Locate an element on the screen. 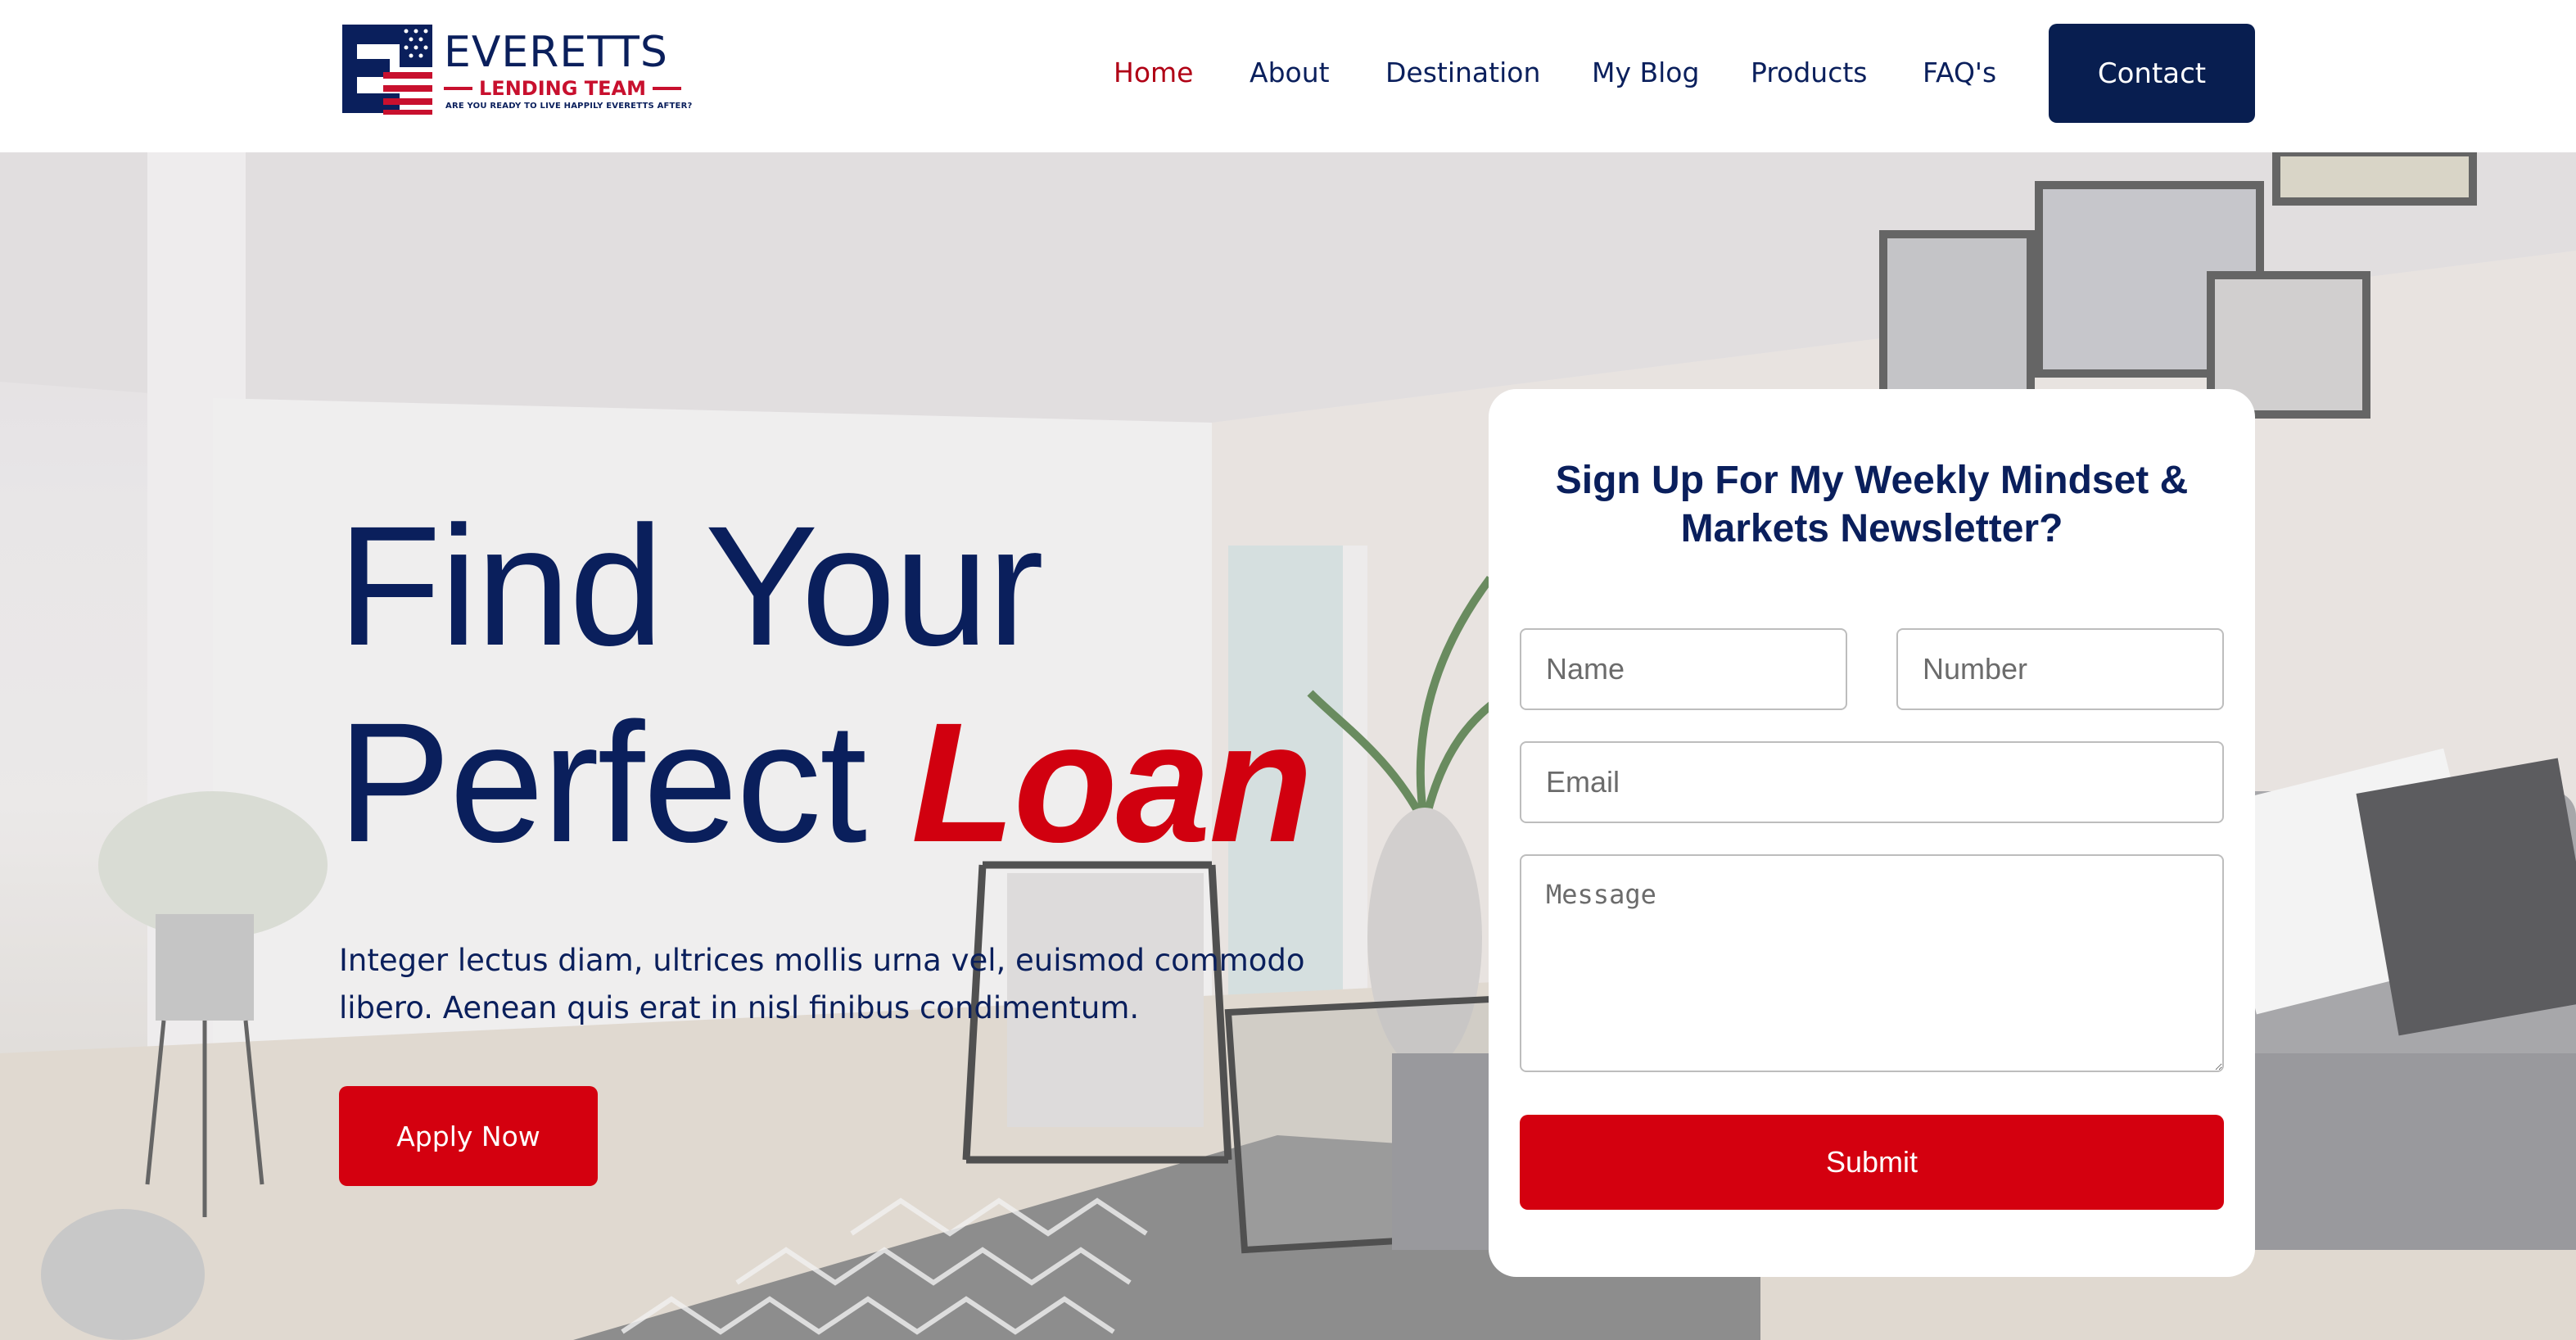 This screenshot has height=1340, width=2576. brand-subtitle-row: LENDING TEAM is located at coordinates (562, 88).